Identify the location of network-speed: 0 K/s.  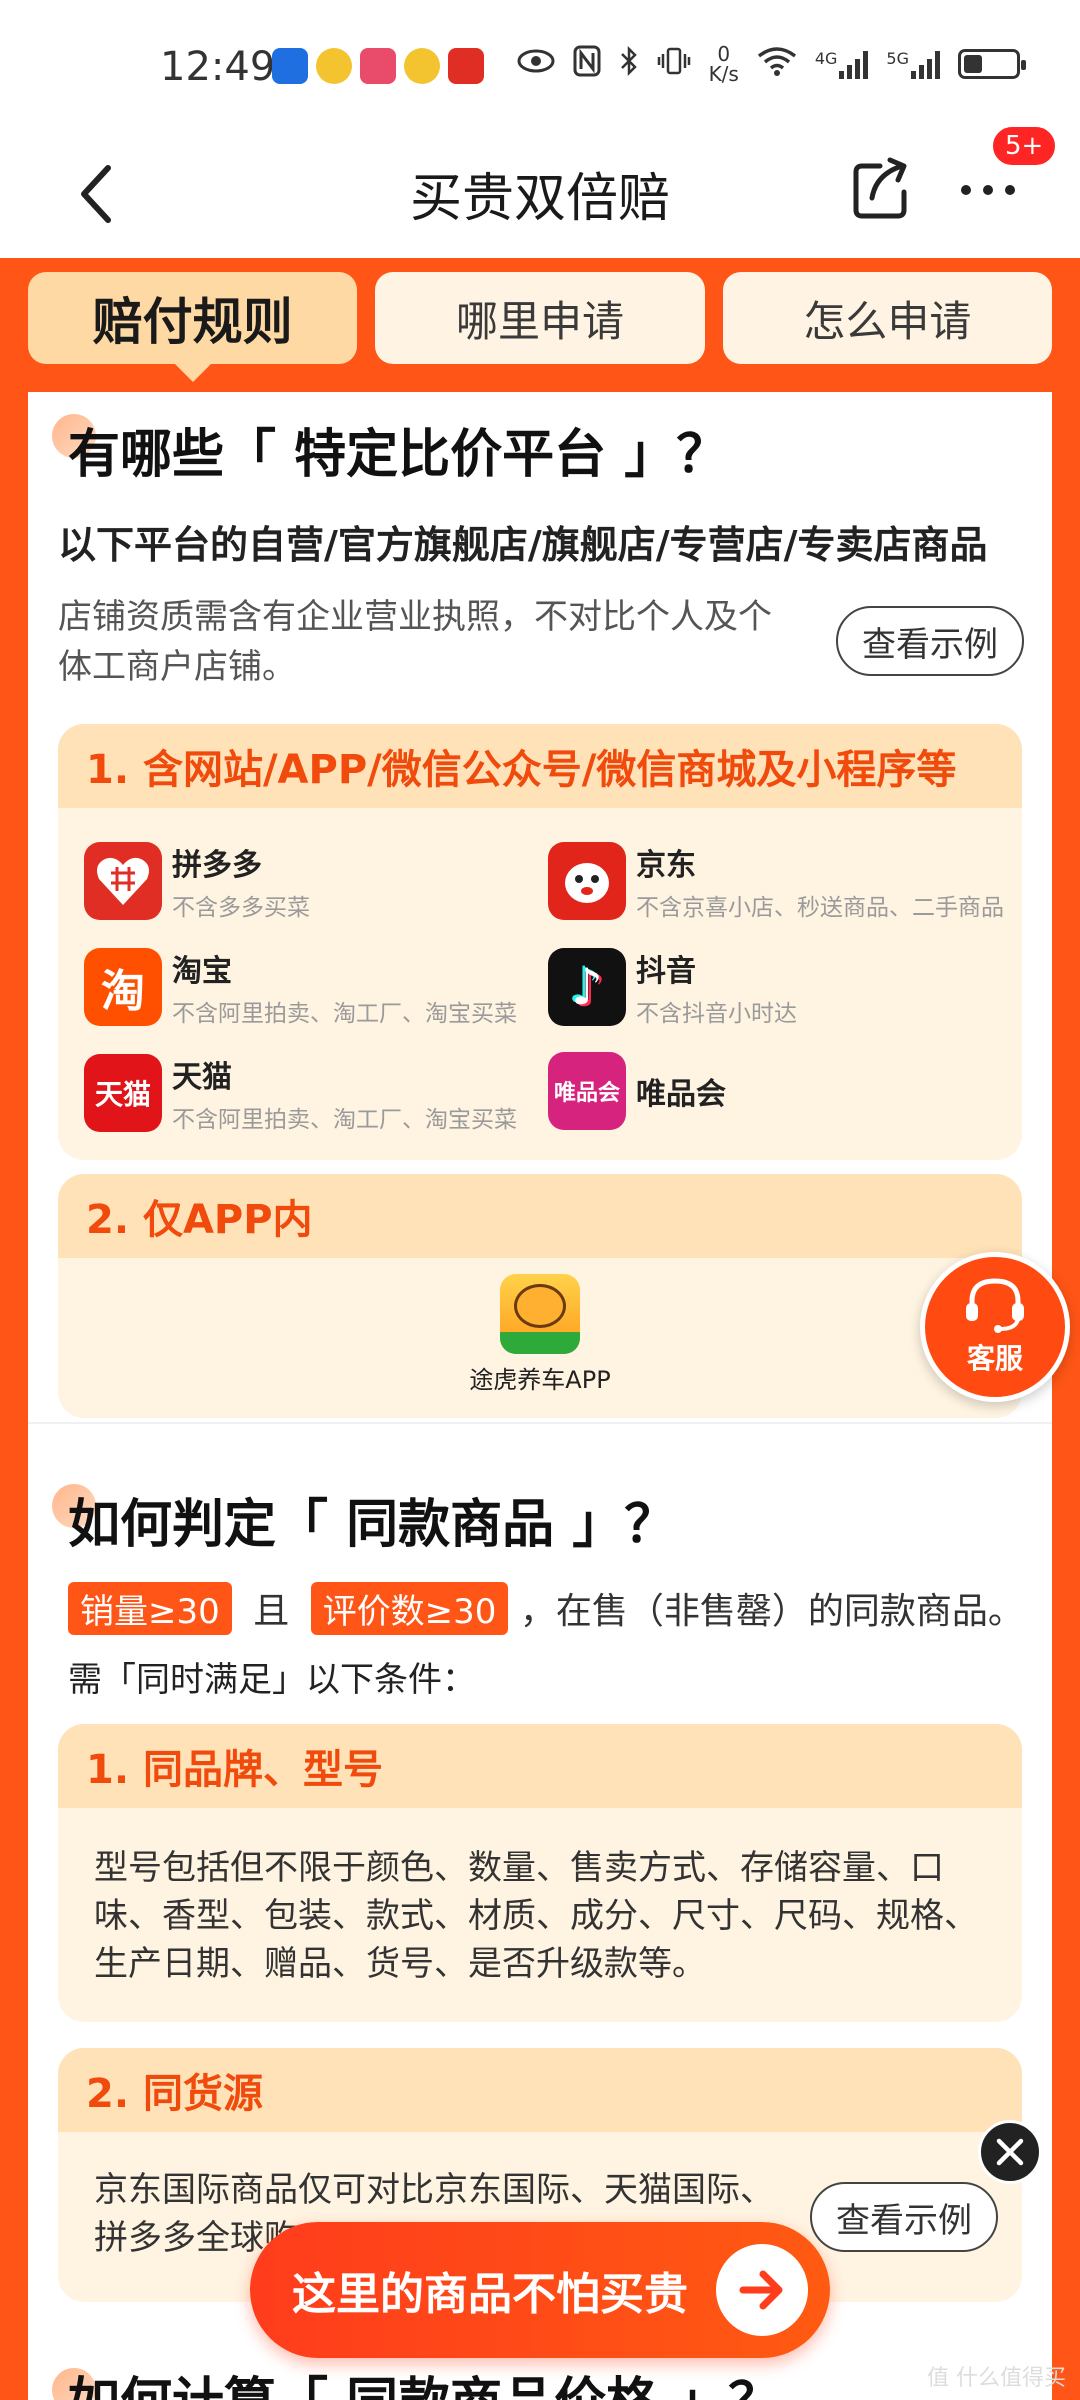
(723, 64).